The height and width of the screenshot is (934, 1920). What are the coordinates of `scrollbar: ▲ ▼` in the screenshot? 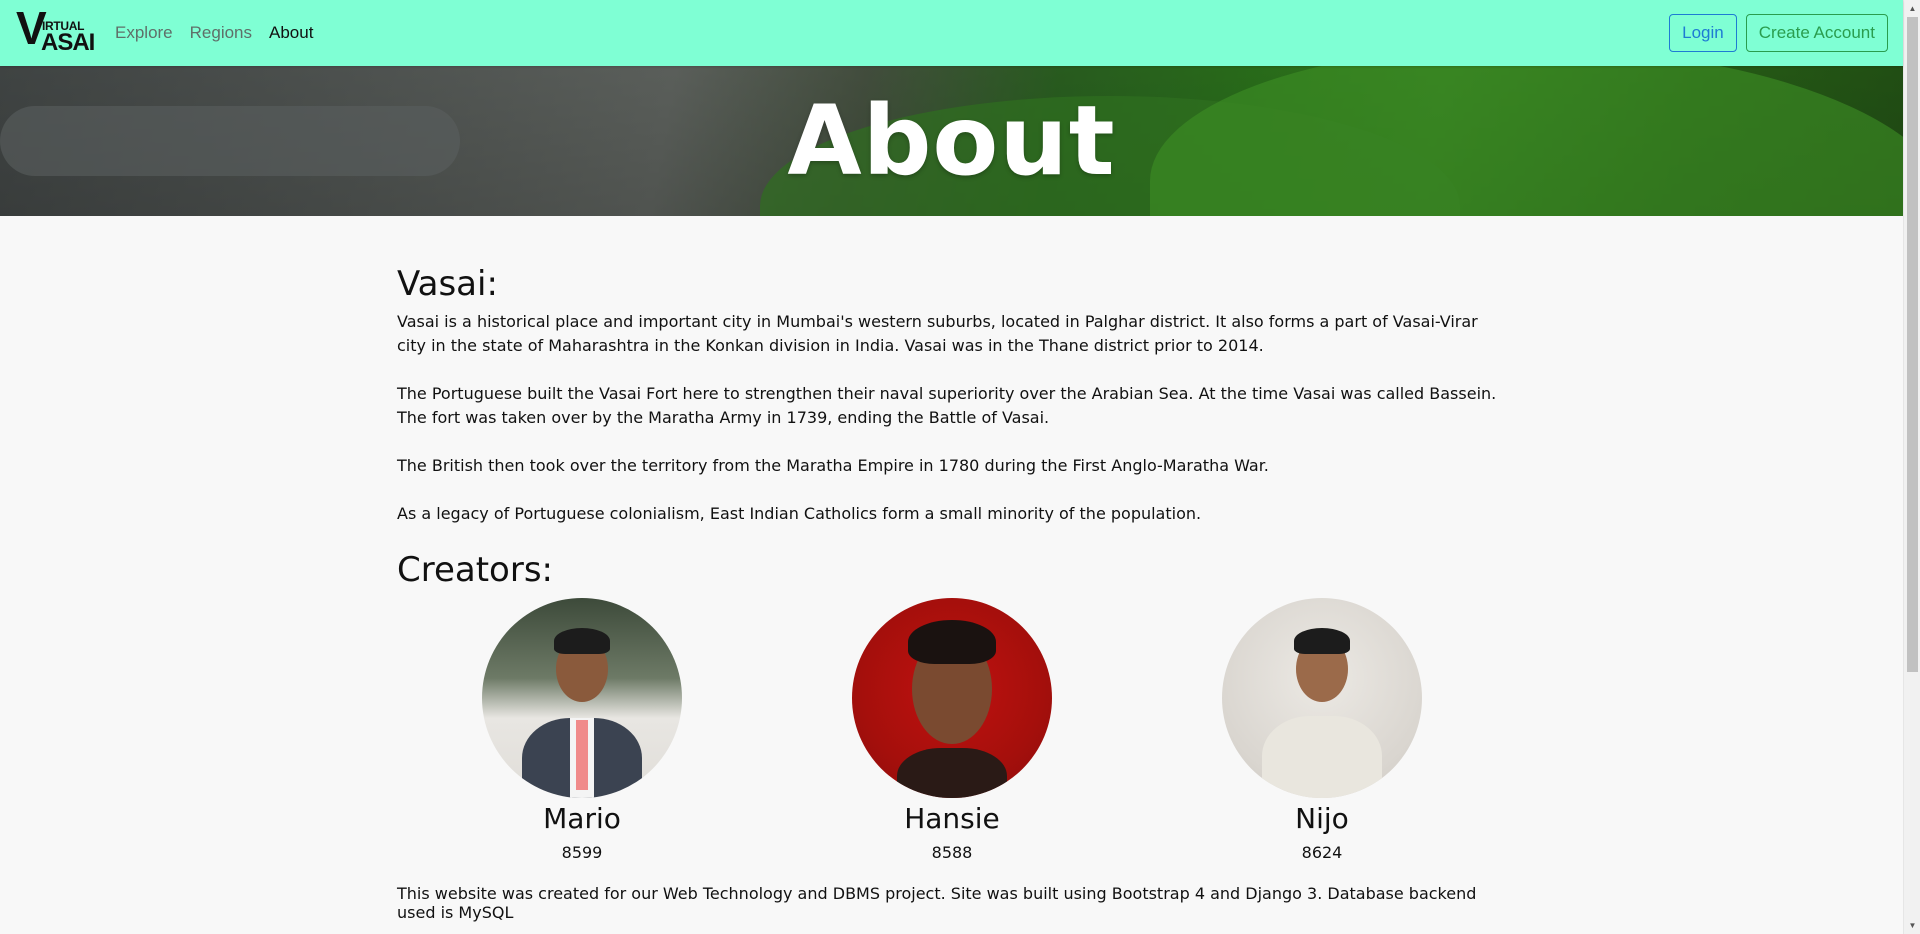 It's located at (1911, 467).